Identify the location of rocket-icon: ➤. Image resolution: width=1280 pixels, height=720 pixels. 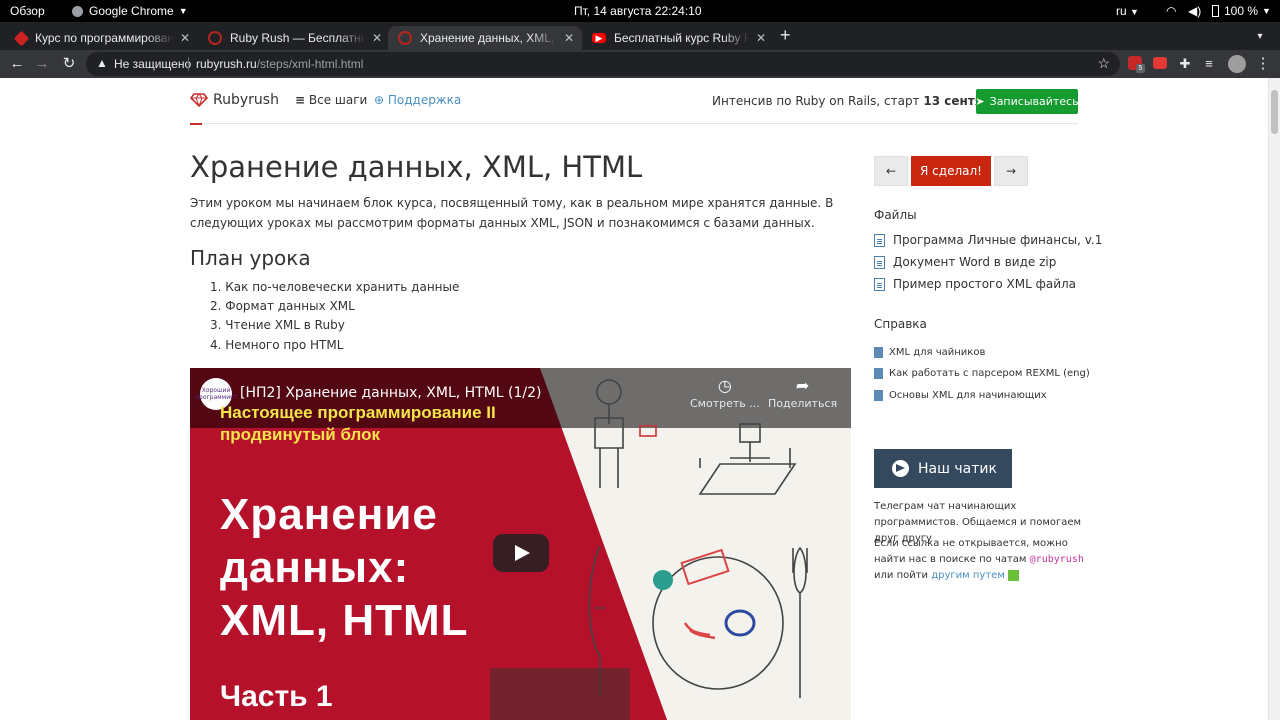
(980, 101).